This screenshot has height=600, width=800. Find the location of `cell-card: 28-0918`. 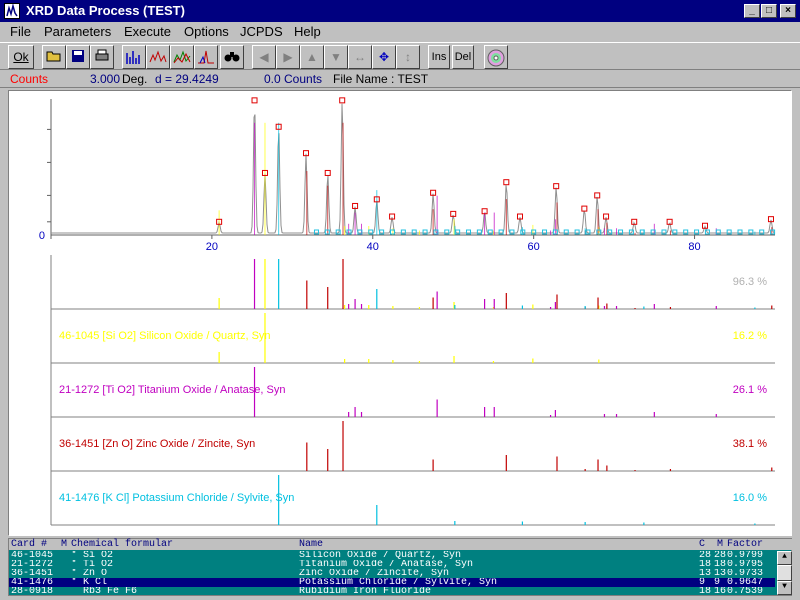

cell-card: 28-0918 is located at coordinates (32, 591).